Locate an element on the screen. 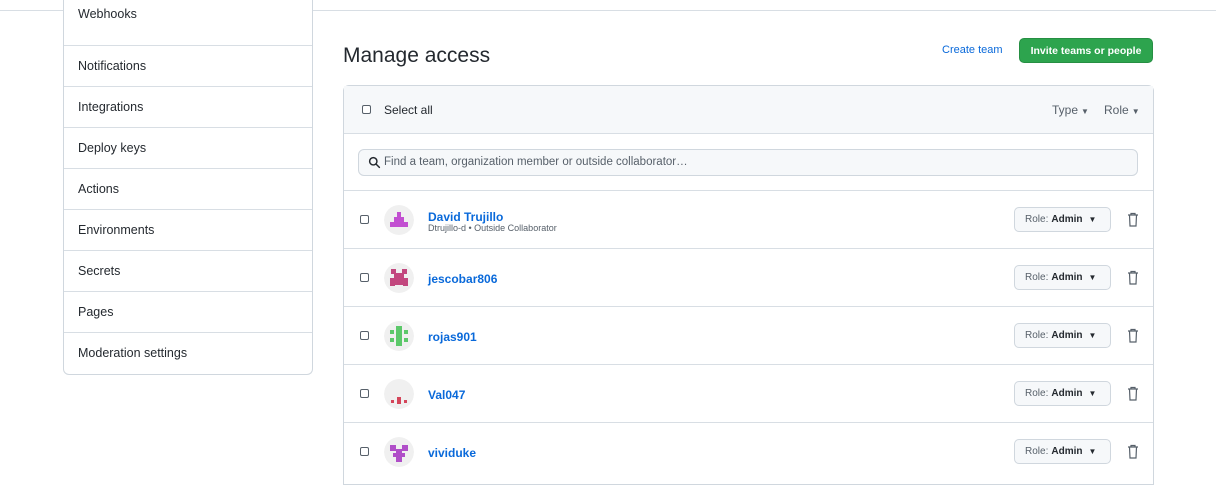 This screenshot has width=1216, height=485. member-row: jescobar806 Role: Admin ▼ is located at coordinates (748, 278).